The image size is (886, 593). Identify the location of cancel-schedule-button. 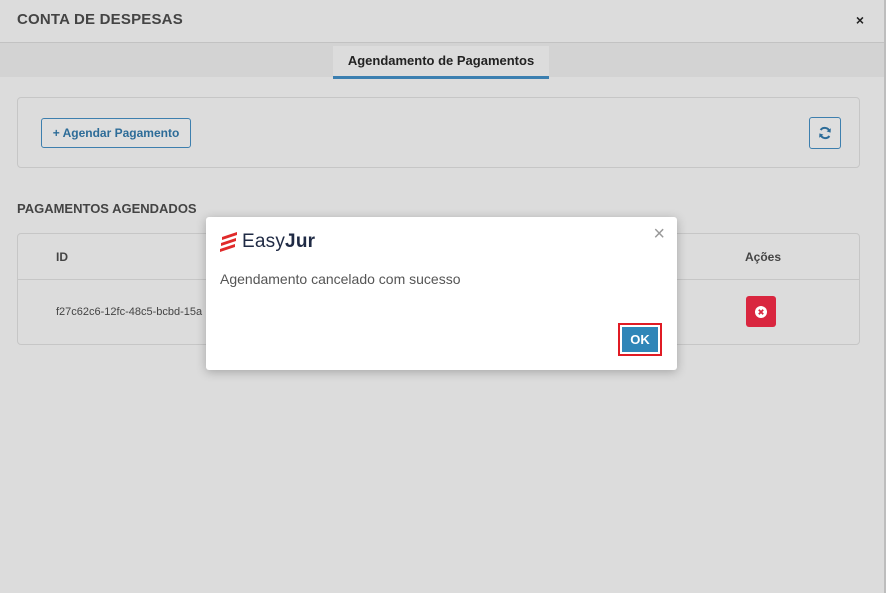
(761, 311).